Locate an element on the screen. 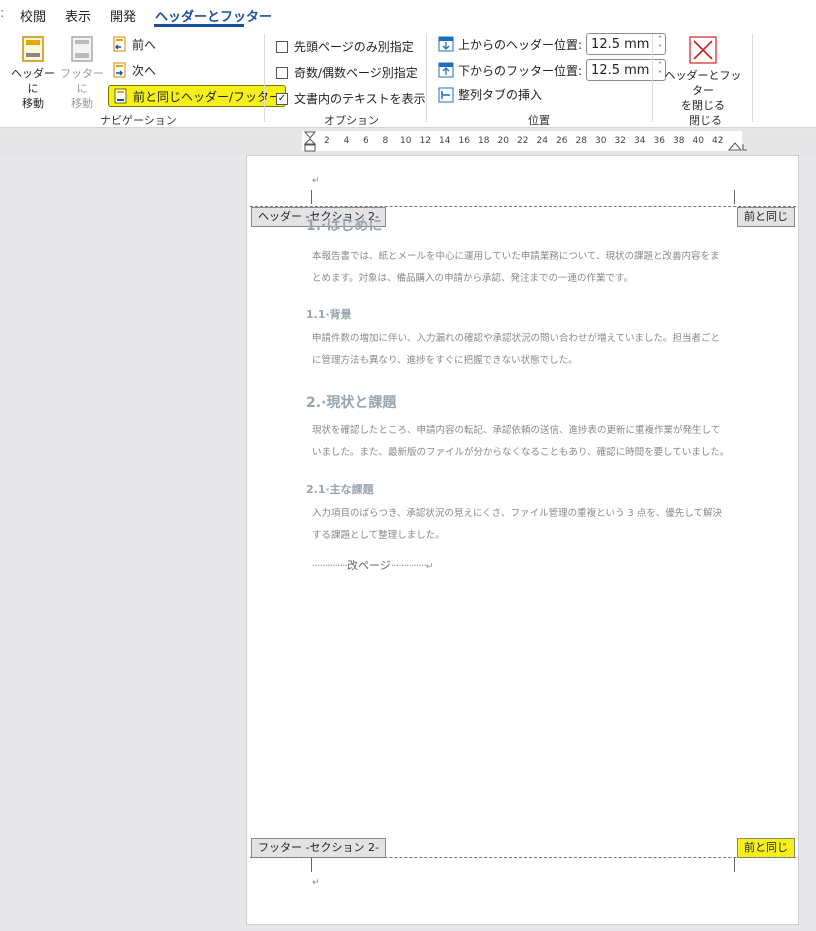  header-paragraph-mark: ↵ is located at coordinates (316, 181).